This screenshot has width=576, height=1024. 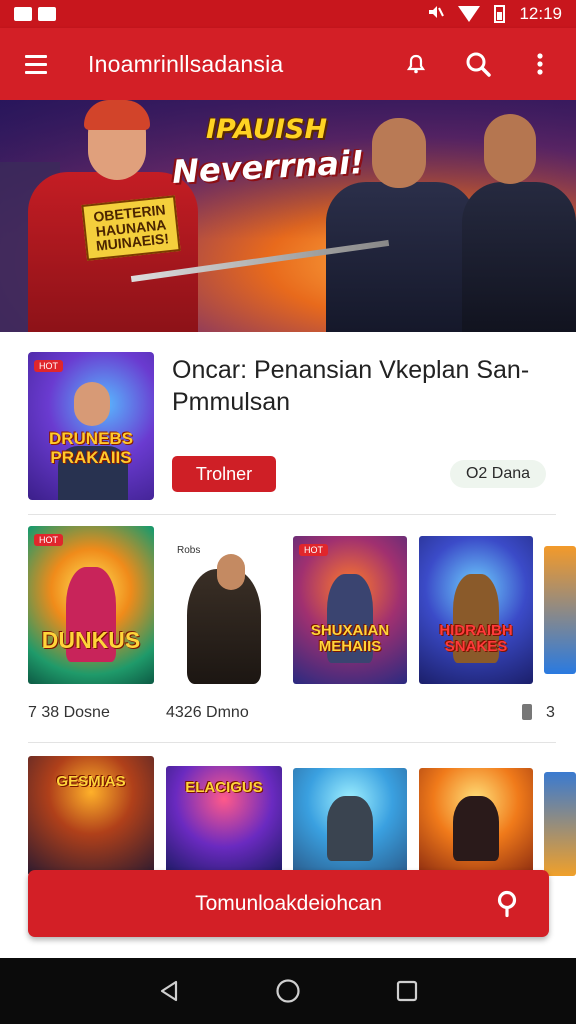 I want to click on hero-sign: OBETERIN HAUNANA MUINAEIS!, so click(x=131, y=228).